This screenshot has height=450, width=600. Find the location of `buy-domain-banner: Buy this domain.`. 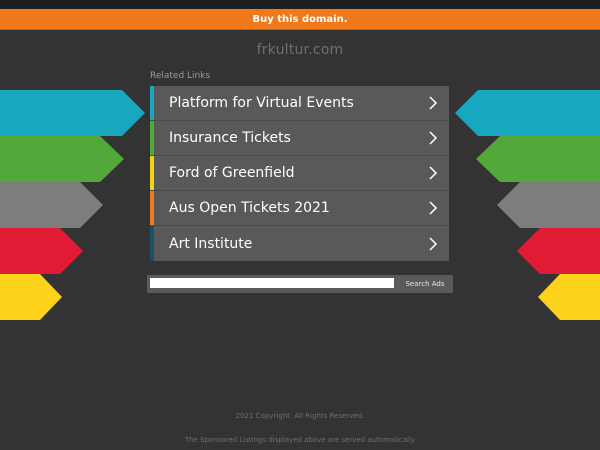

buy-domain-banner: Buy this domain. is located at coordinates (300, 19).